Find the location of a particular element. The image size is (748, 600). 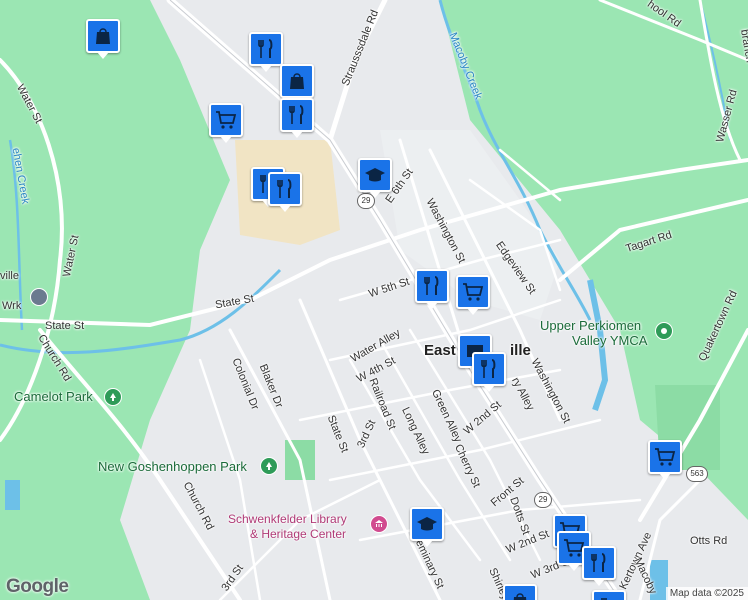

park-label: New Goshenhoppen Park is located at coordinates (172, 466).